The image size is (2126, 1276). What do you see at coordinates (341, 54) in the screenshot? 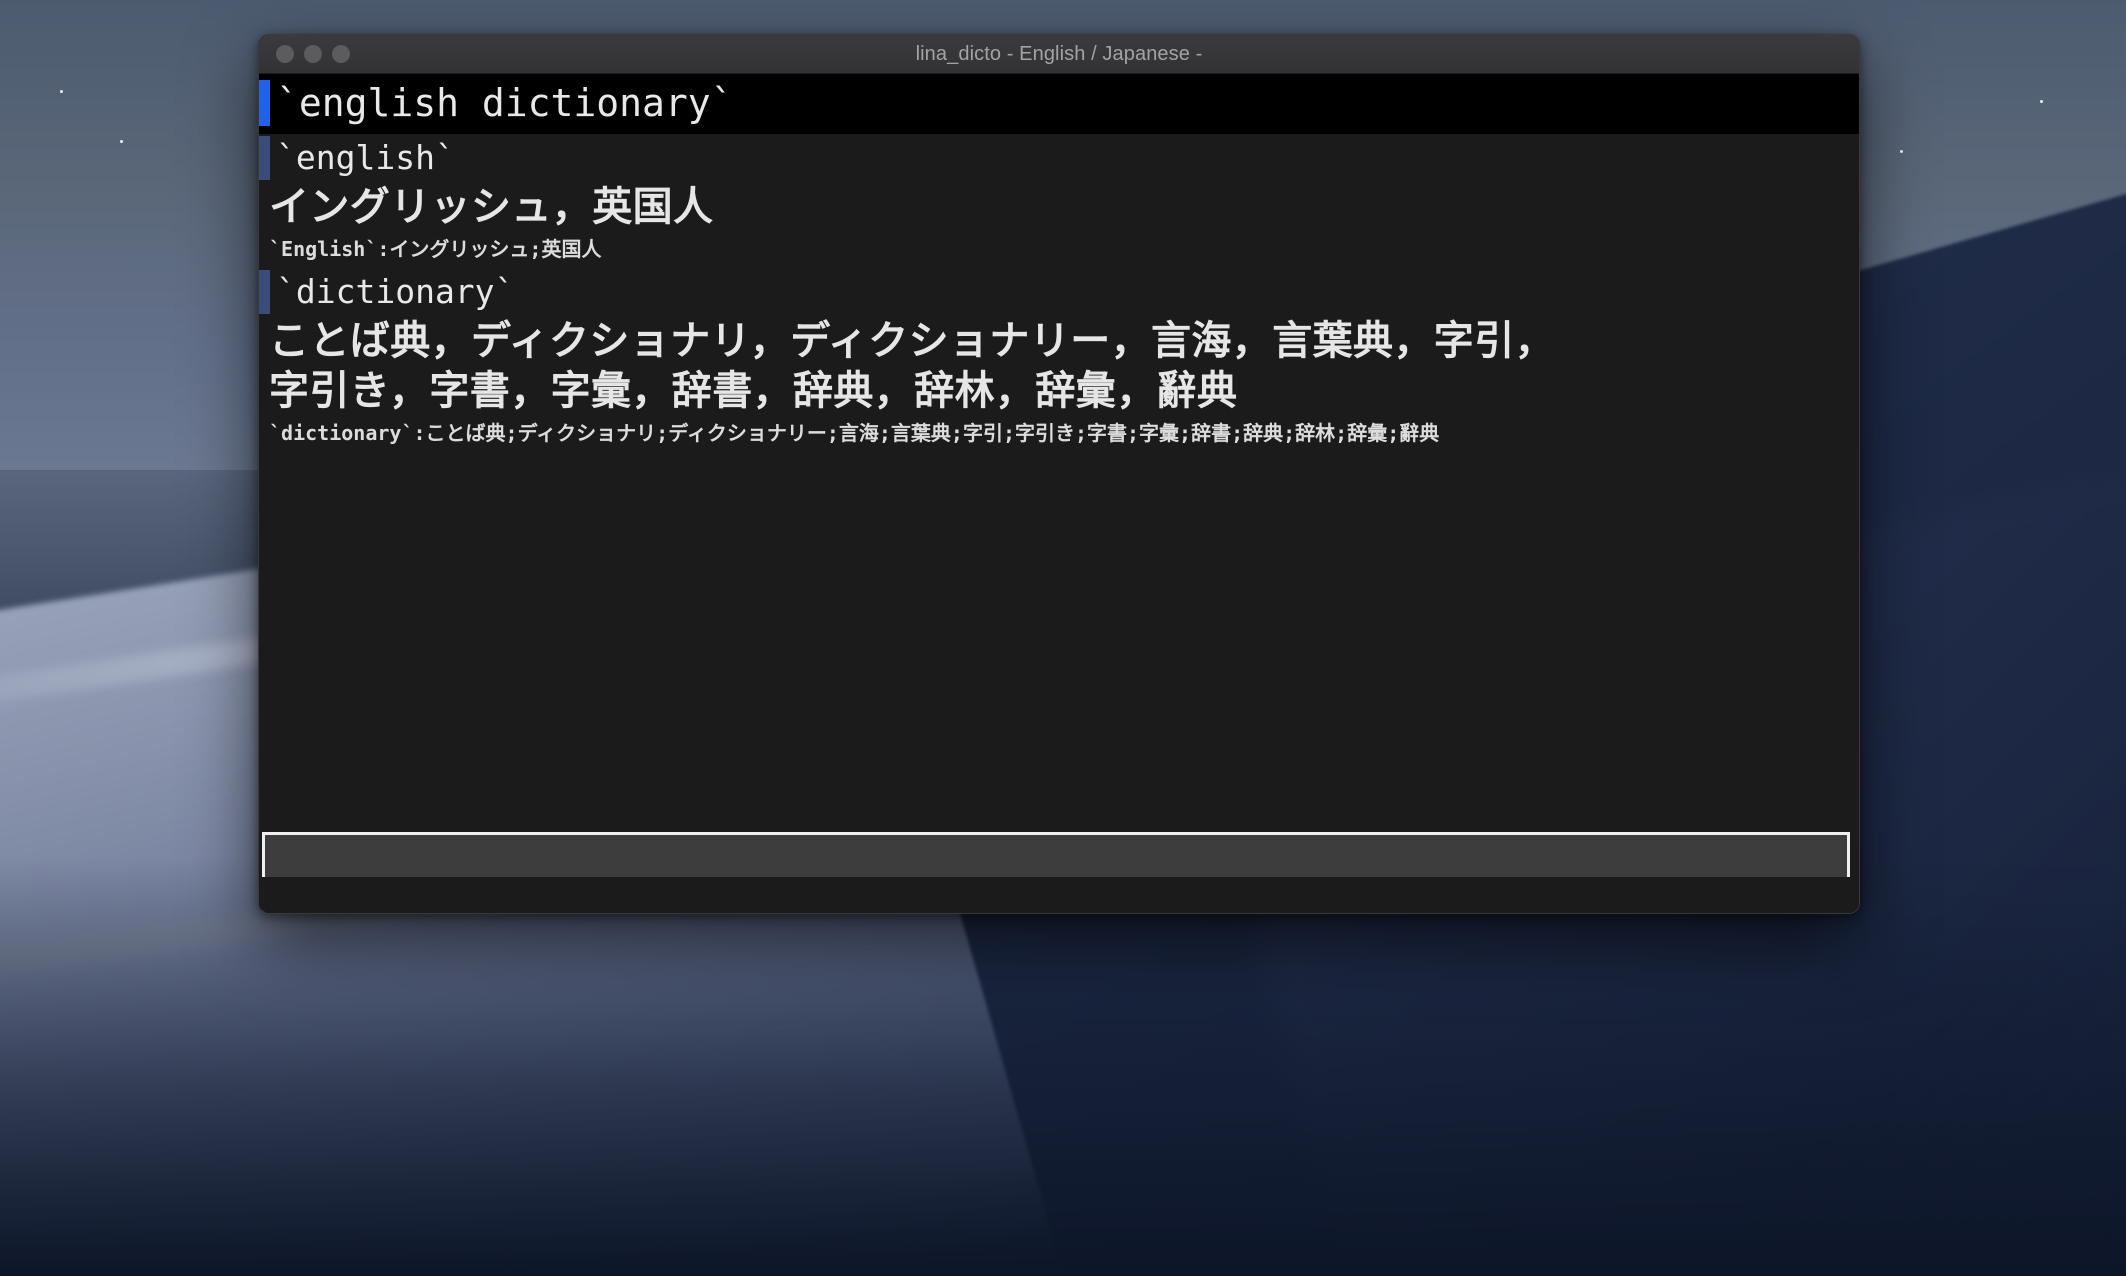
I see `maximize-button` at bounding box center [341, 54].